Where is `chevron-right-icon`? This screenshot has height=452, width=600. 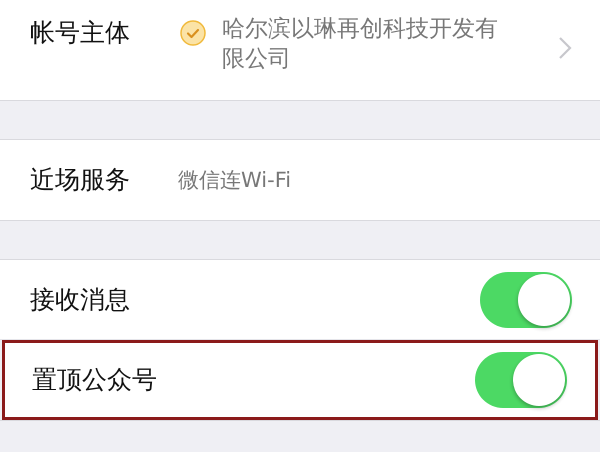
chevron-right-icon is located at coordinates (565, 48).